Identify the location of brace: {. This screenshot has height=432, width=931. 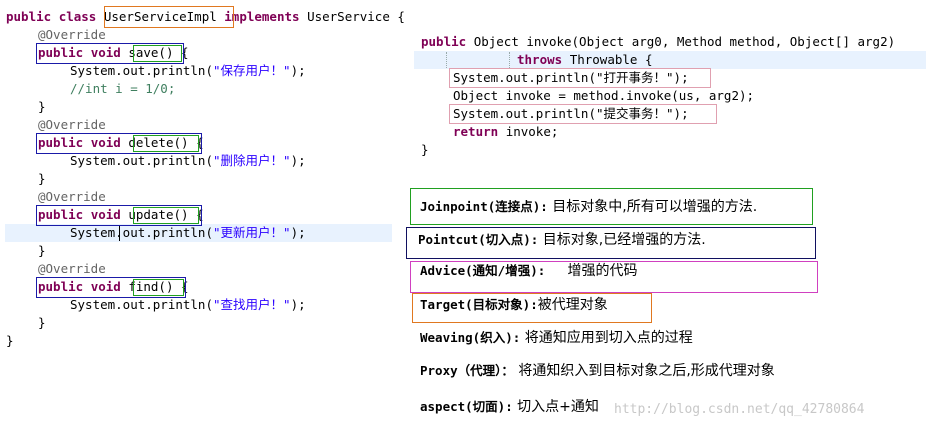
(401, 16).